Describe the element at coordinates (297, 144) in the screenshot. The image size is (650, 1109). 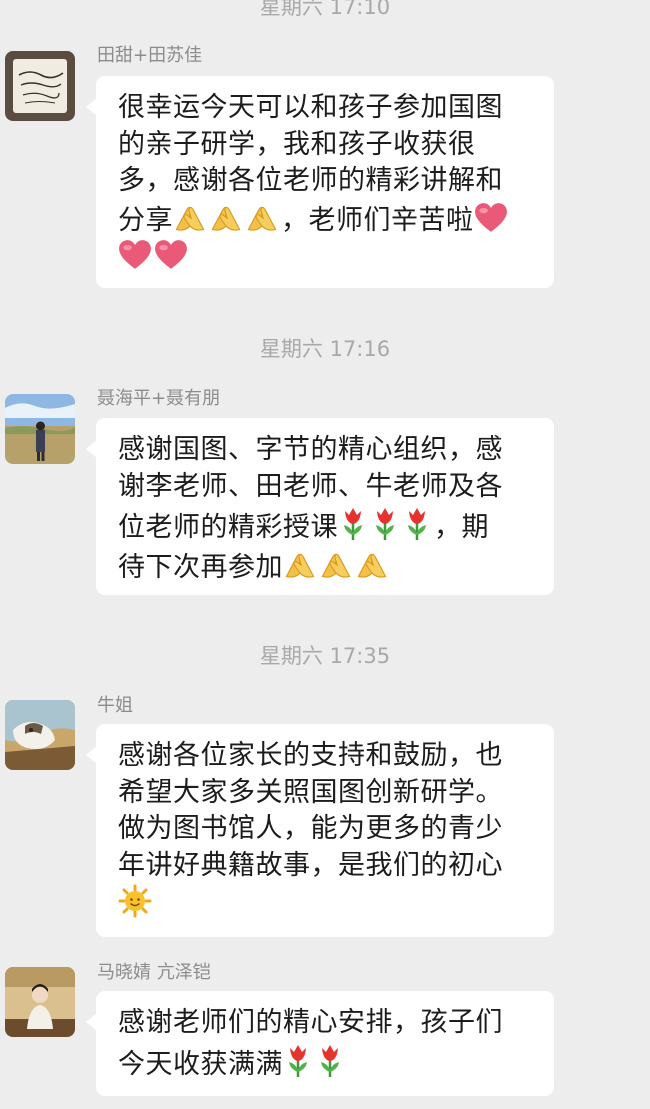
I see `message-text-line: 的亲子研学，我和孩子收获很` at that location.